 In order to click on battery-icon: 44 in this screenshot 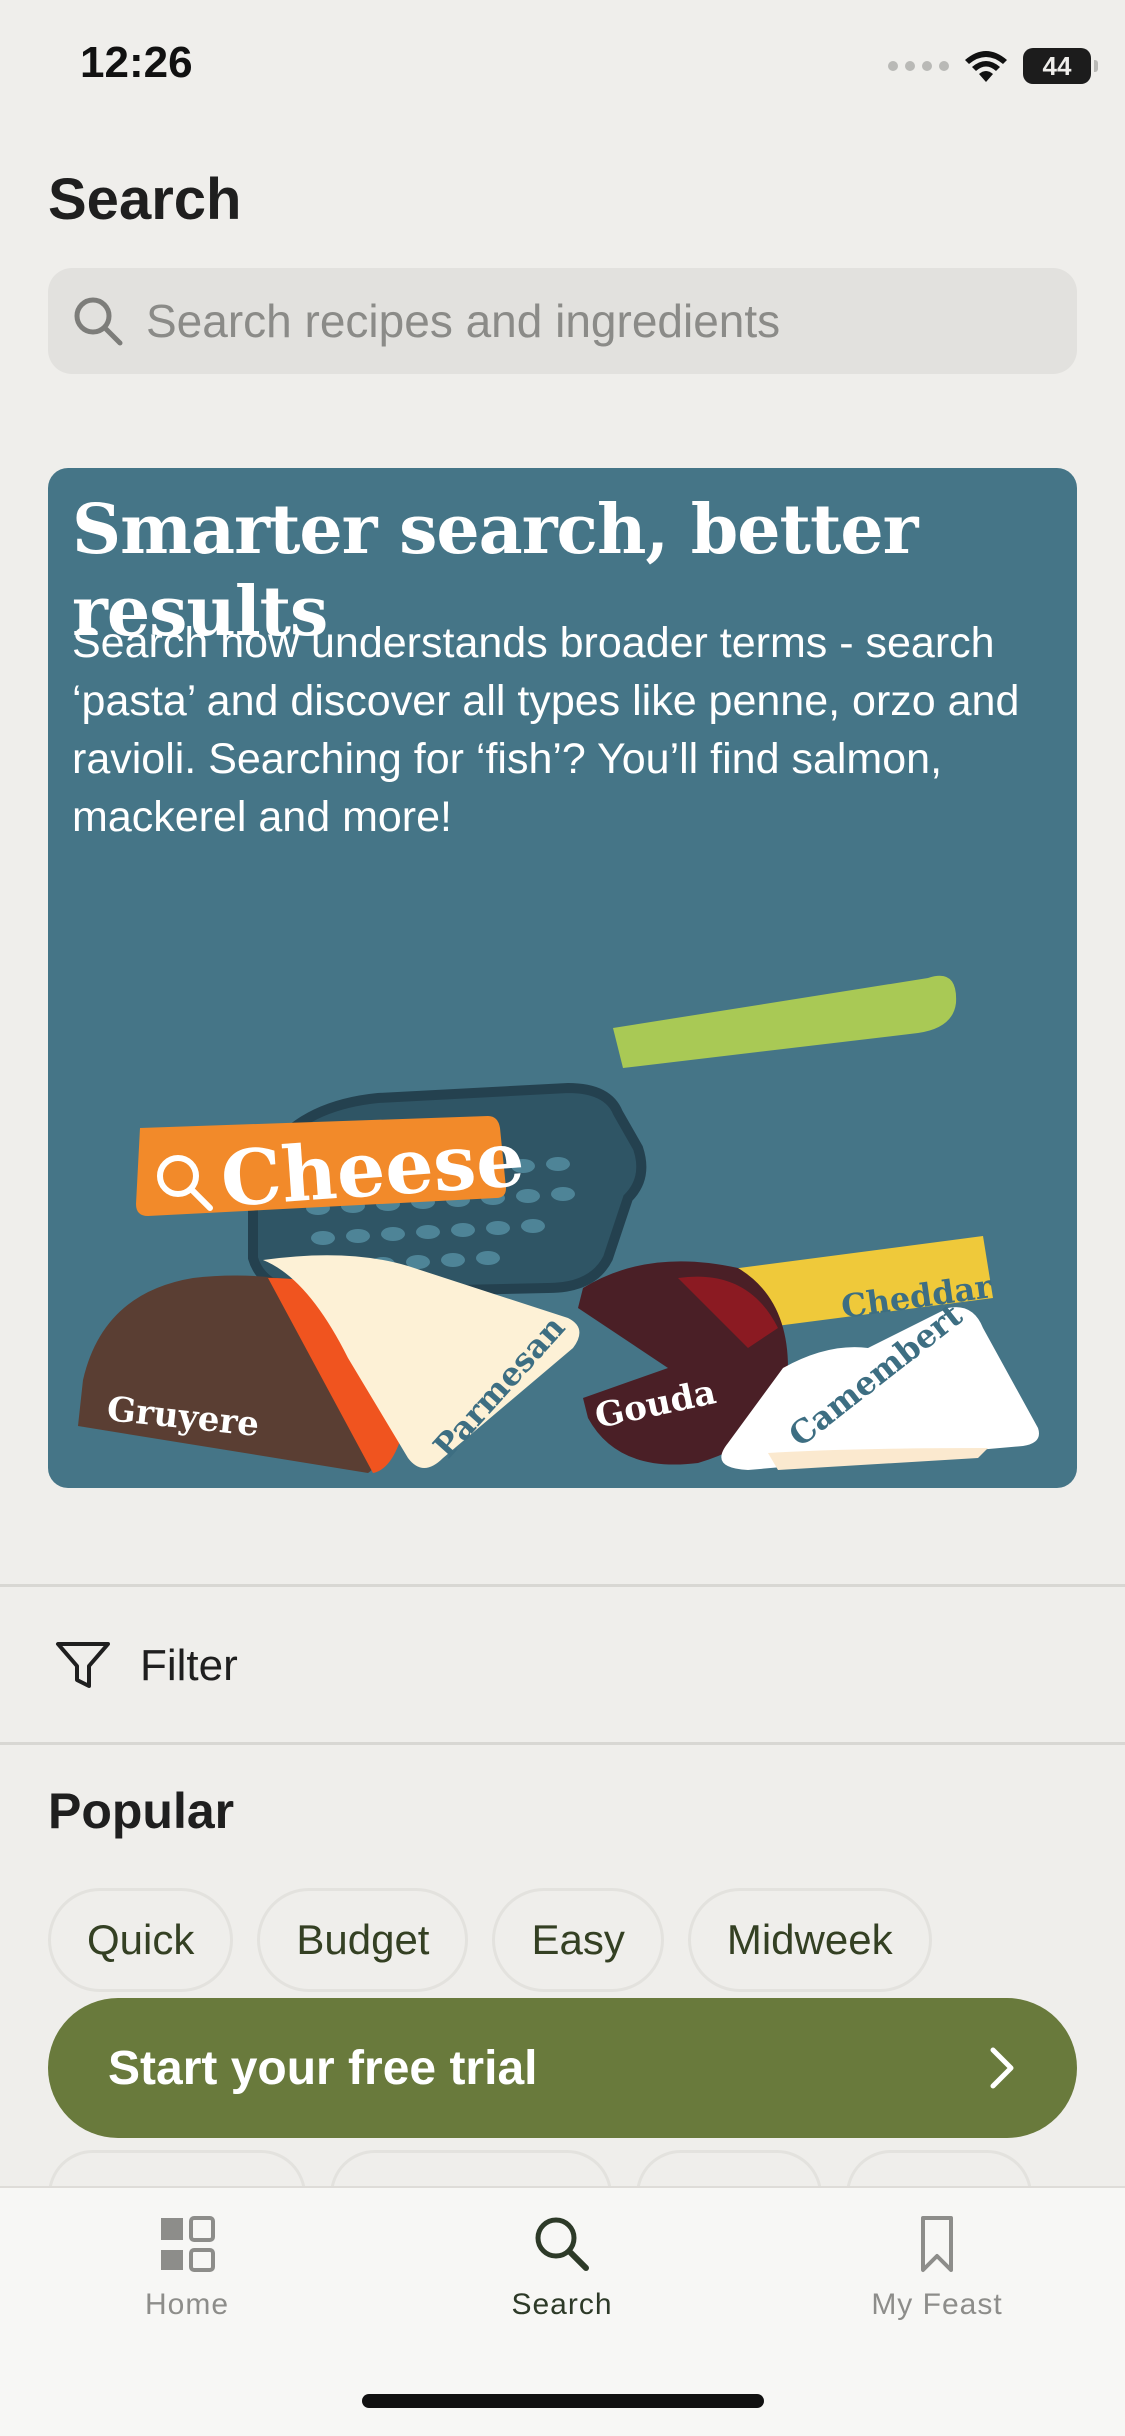, I will do `click(1060, 66)`.